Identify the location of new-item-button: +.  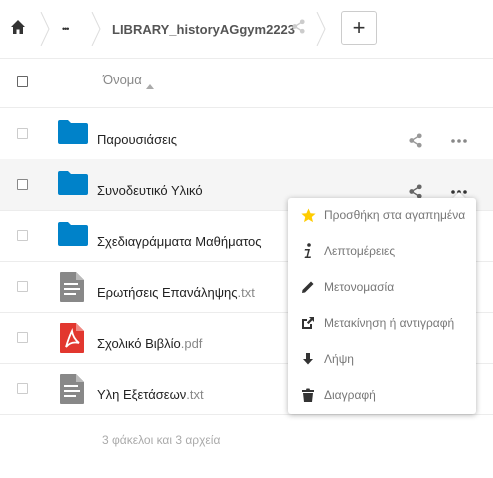
(359, 28).